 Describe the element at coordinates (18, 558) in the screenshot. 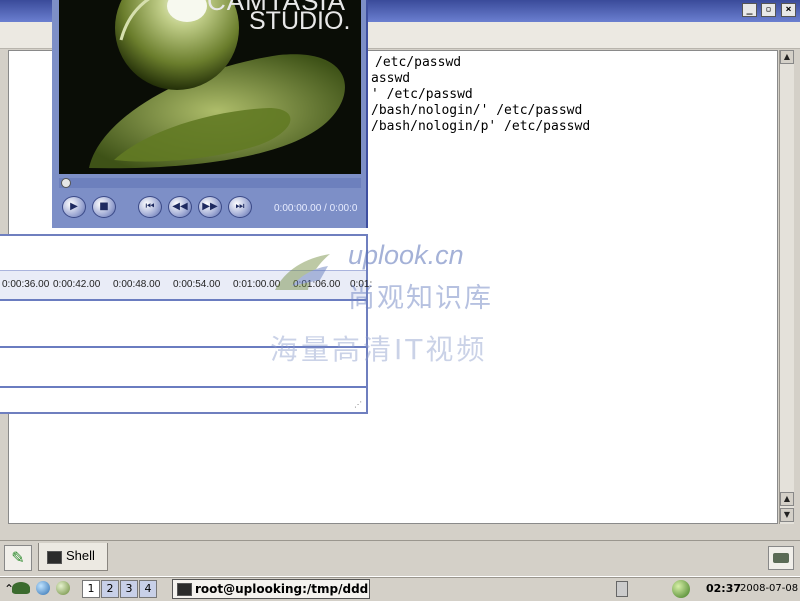

I see `new-session-icon: ✎` at that location.